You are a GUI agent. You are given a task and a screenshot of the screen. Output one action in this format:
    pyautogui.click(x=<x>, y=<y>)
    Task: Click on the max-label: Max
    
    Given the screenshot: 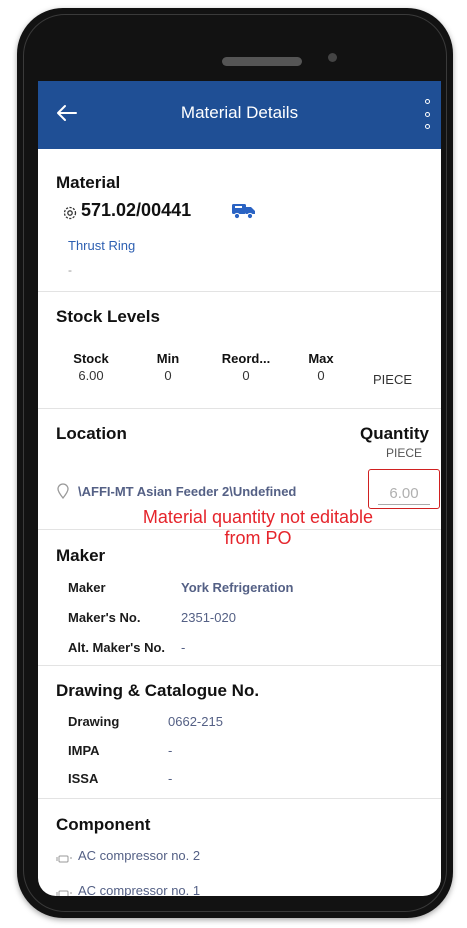 What is the action you would take?
    pyautogui.click(x=321, y=358)
    